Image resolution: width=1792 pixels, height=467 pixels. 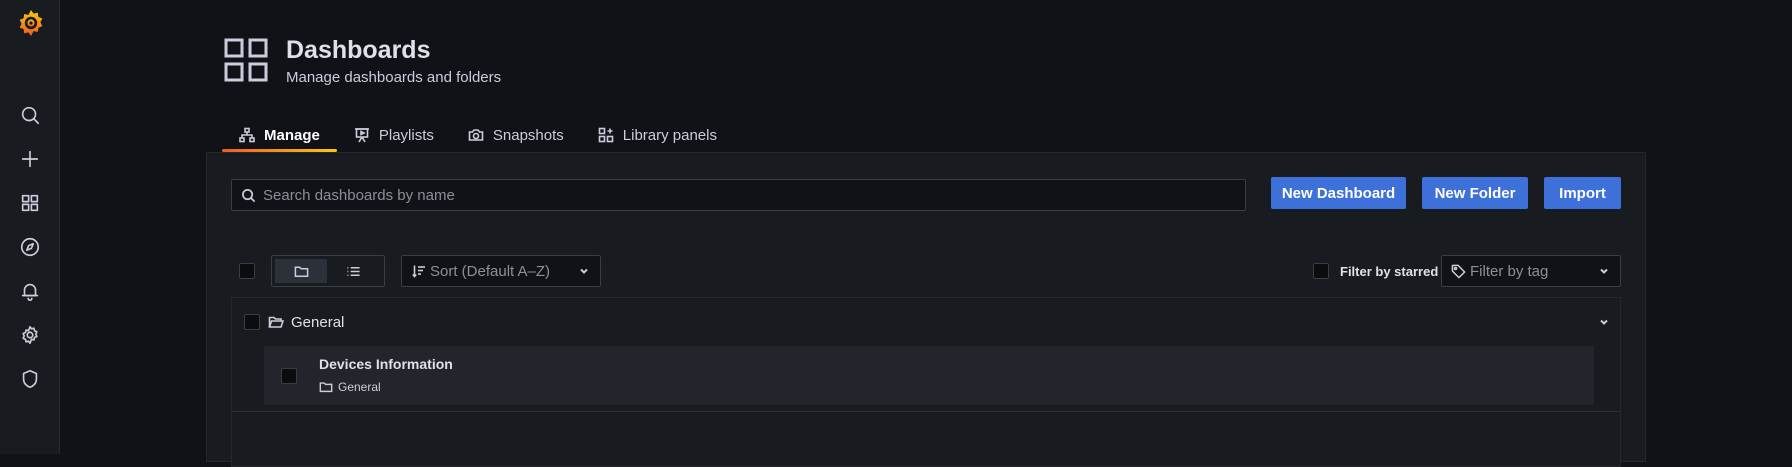 I want to click on divider, so click(x=926, y=411).